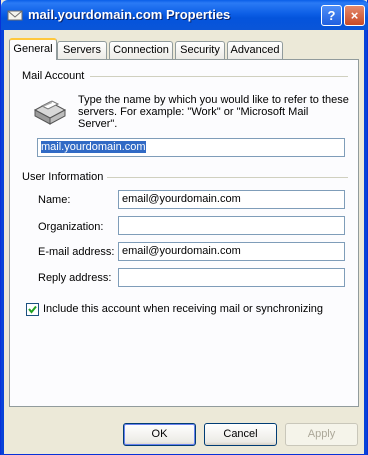 The height and width of the screenshot is (455, 368). Describe the element at coordinates (231, 225) in the screenshot. I see `organization-field` at that location.